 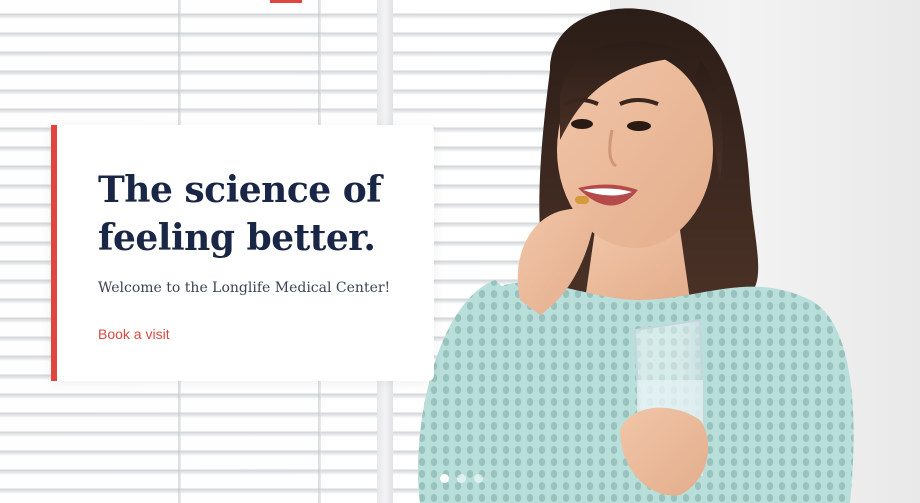 I want to click on hero-subtitle: Welcome to the Longlife Medical Center!, so click(x=244, y=288).